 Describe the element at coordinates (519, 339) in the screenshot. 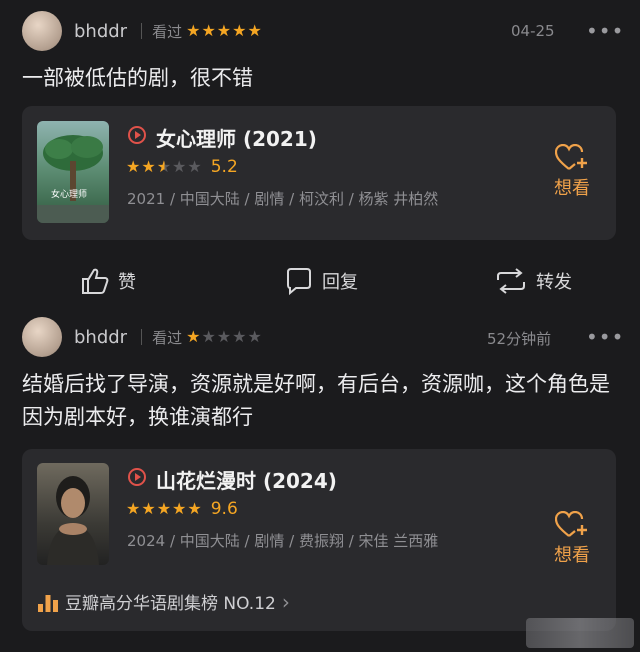

I see `post-date: 52分钟前` at that location.